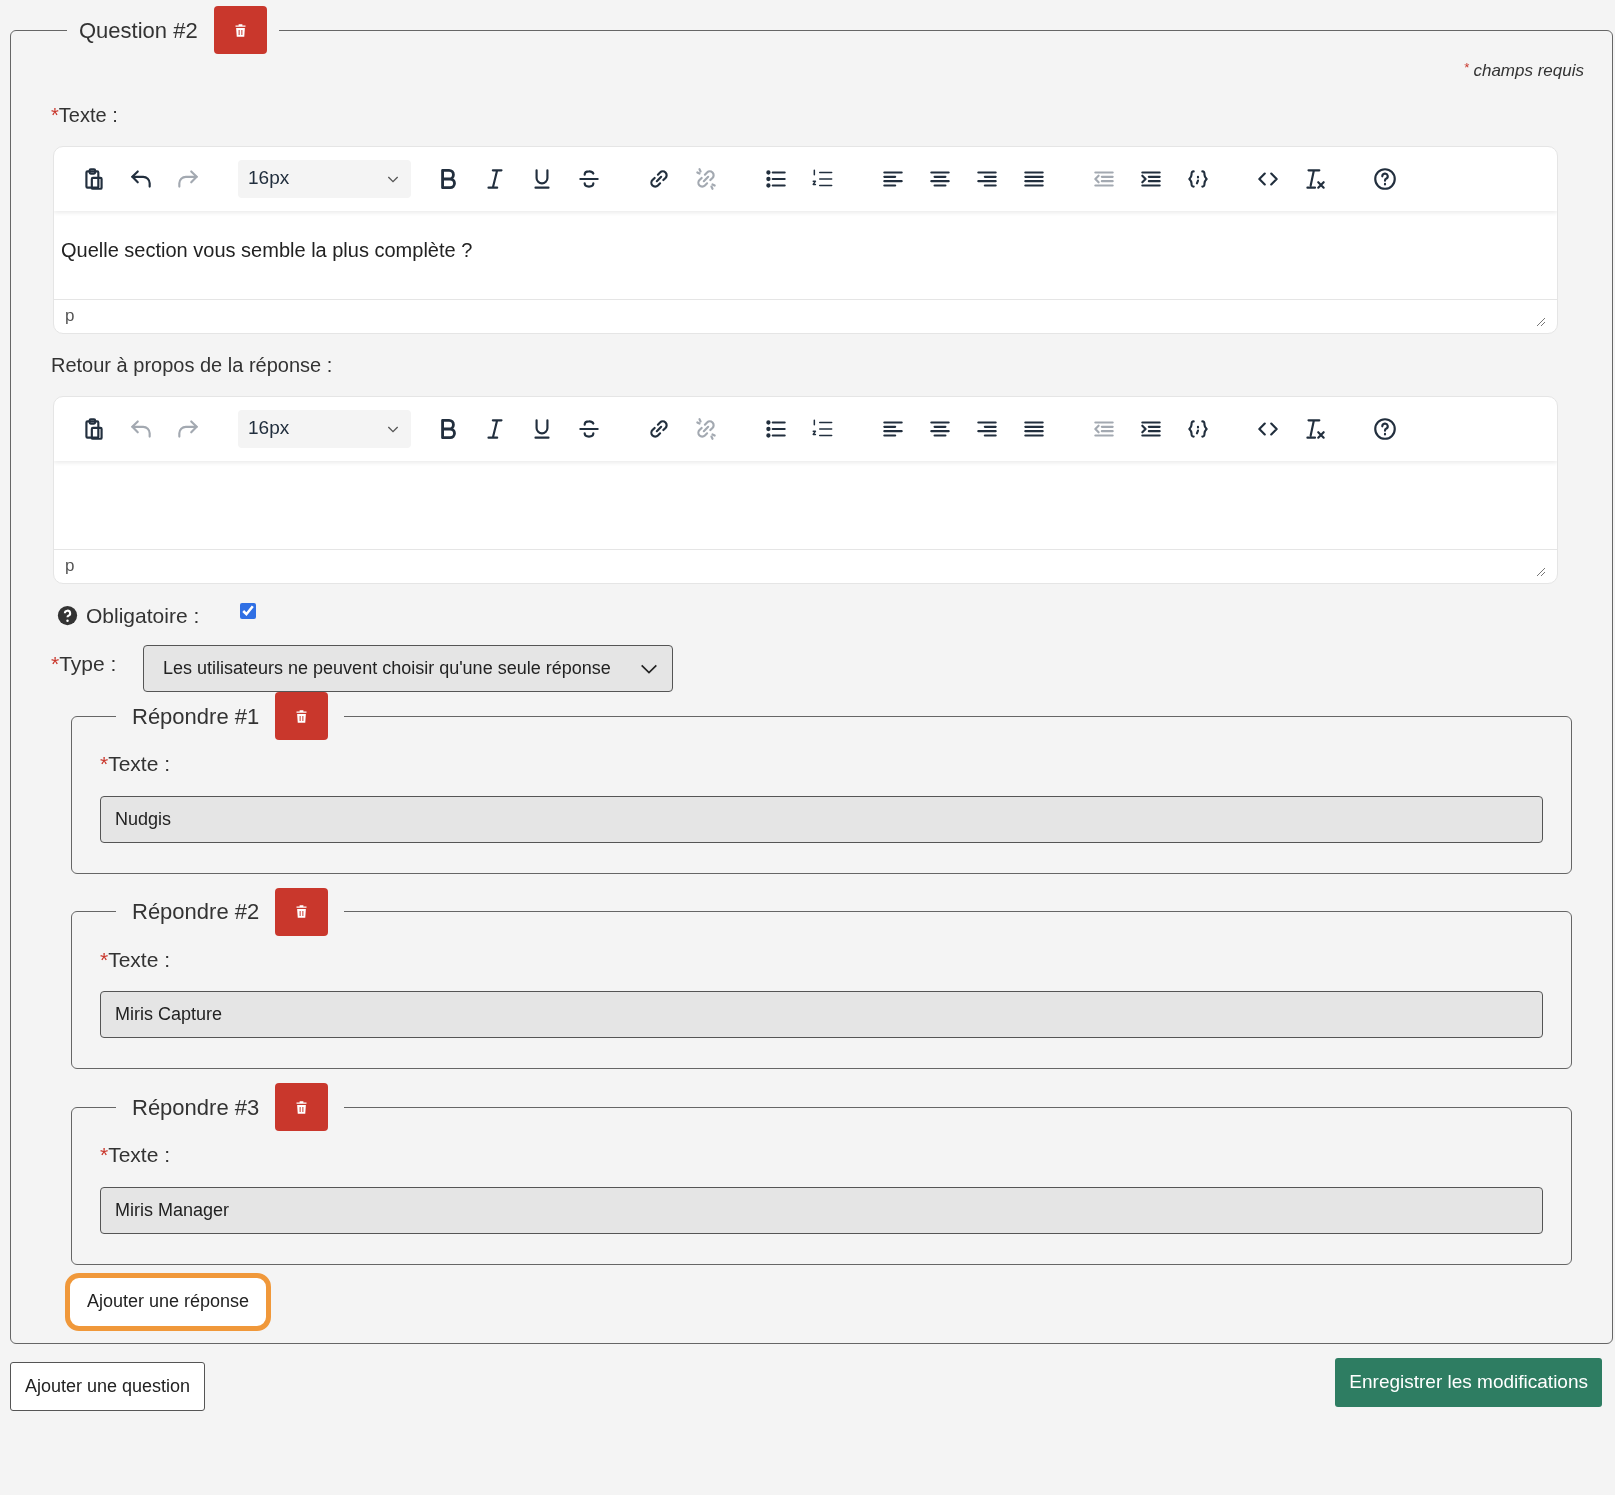 The image size is (1615, 1495). Describe the element at coordinates (1468, 1382) in the screenshot. I see `save-button: Enregistrer les modifications` at that location.